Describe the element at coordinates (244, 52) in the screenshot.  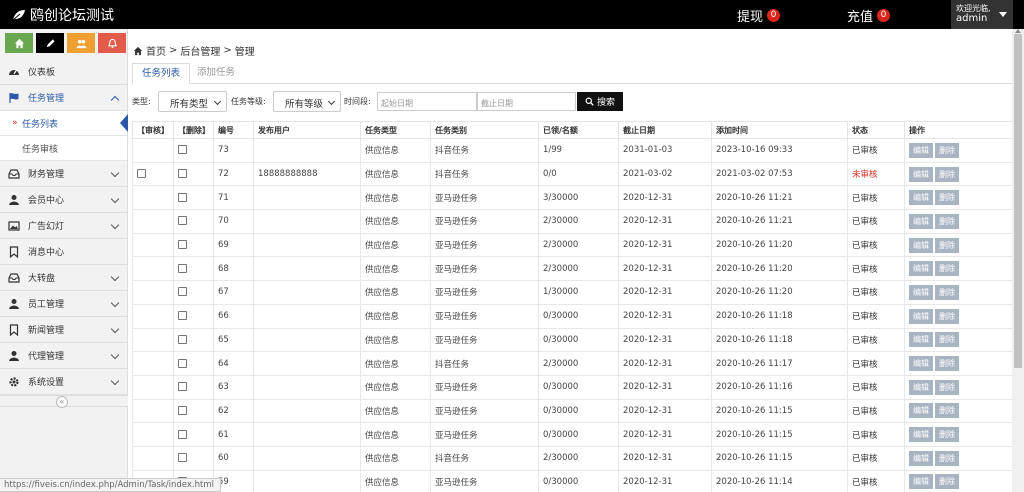
I see `breadcrumb-current: 管理` at that location.